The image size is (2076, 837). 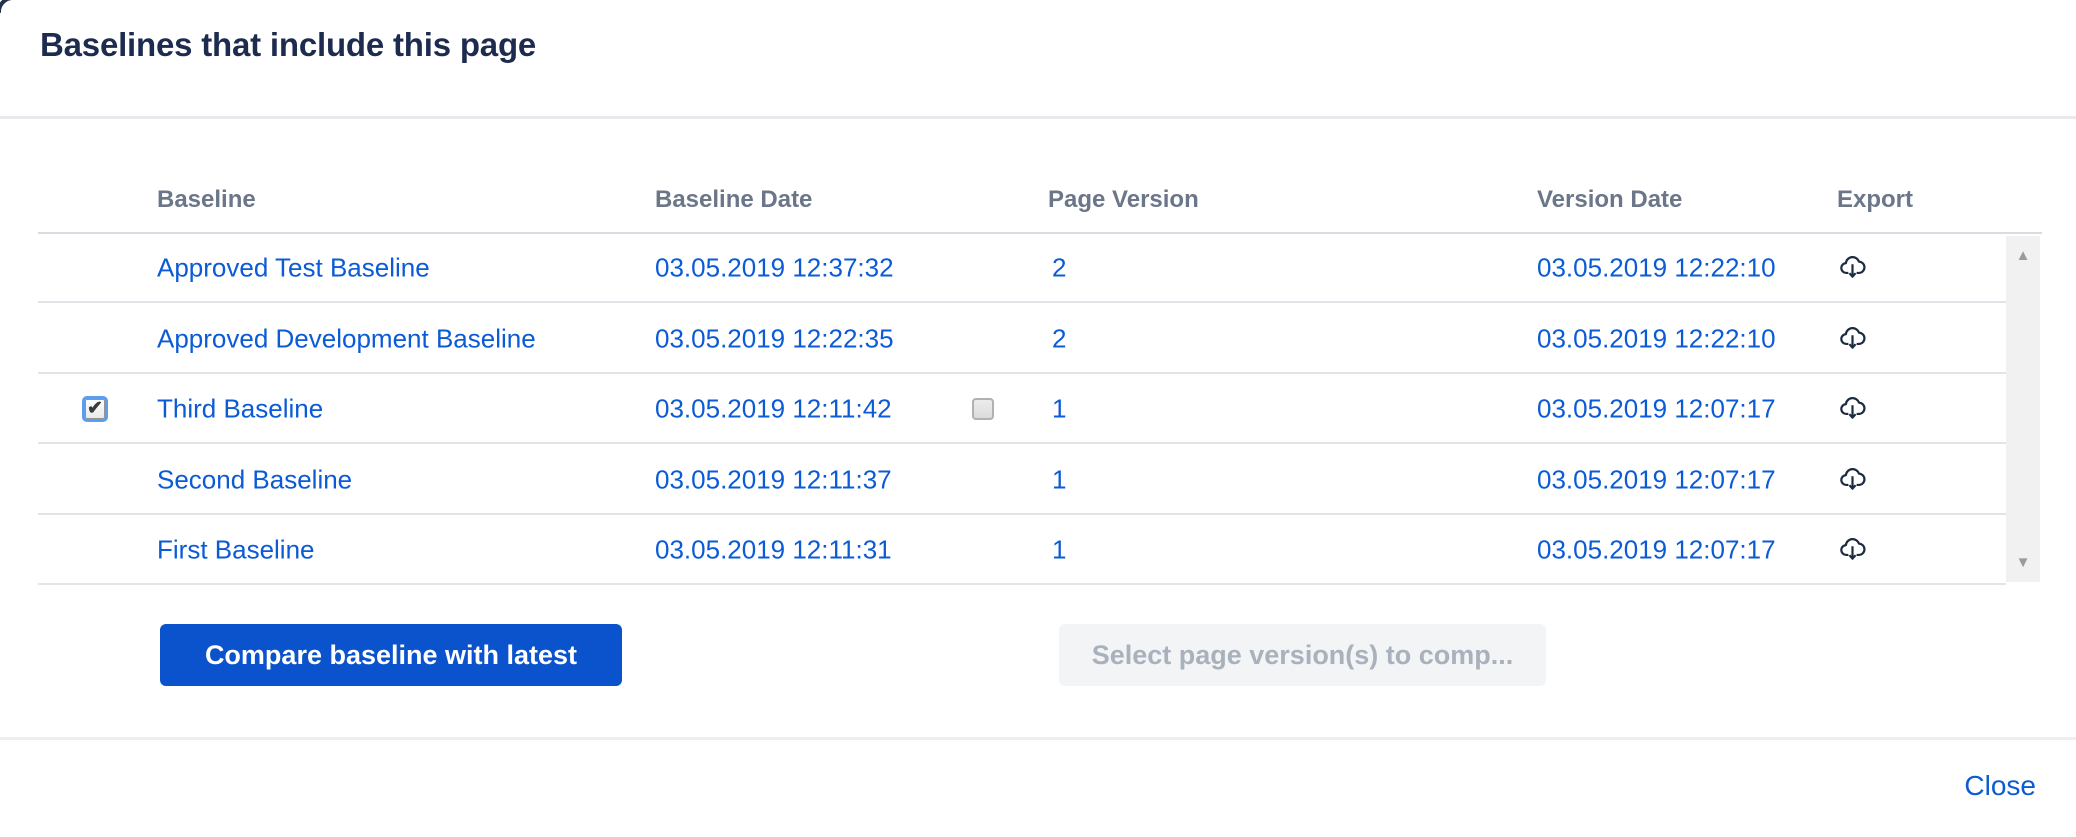 I want to click on checkmark-icon: ✔, so click(x=95, y=408).